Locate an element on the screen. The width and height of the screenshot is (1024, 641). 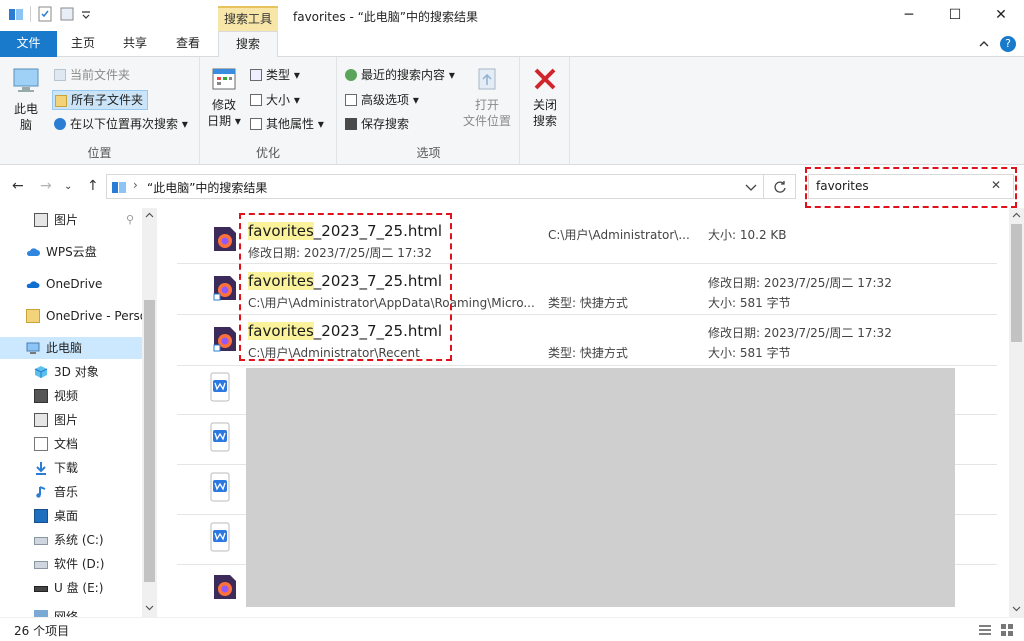
advanced-options-button: 高级选项 ▾ is located at coordinates (383, 100).